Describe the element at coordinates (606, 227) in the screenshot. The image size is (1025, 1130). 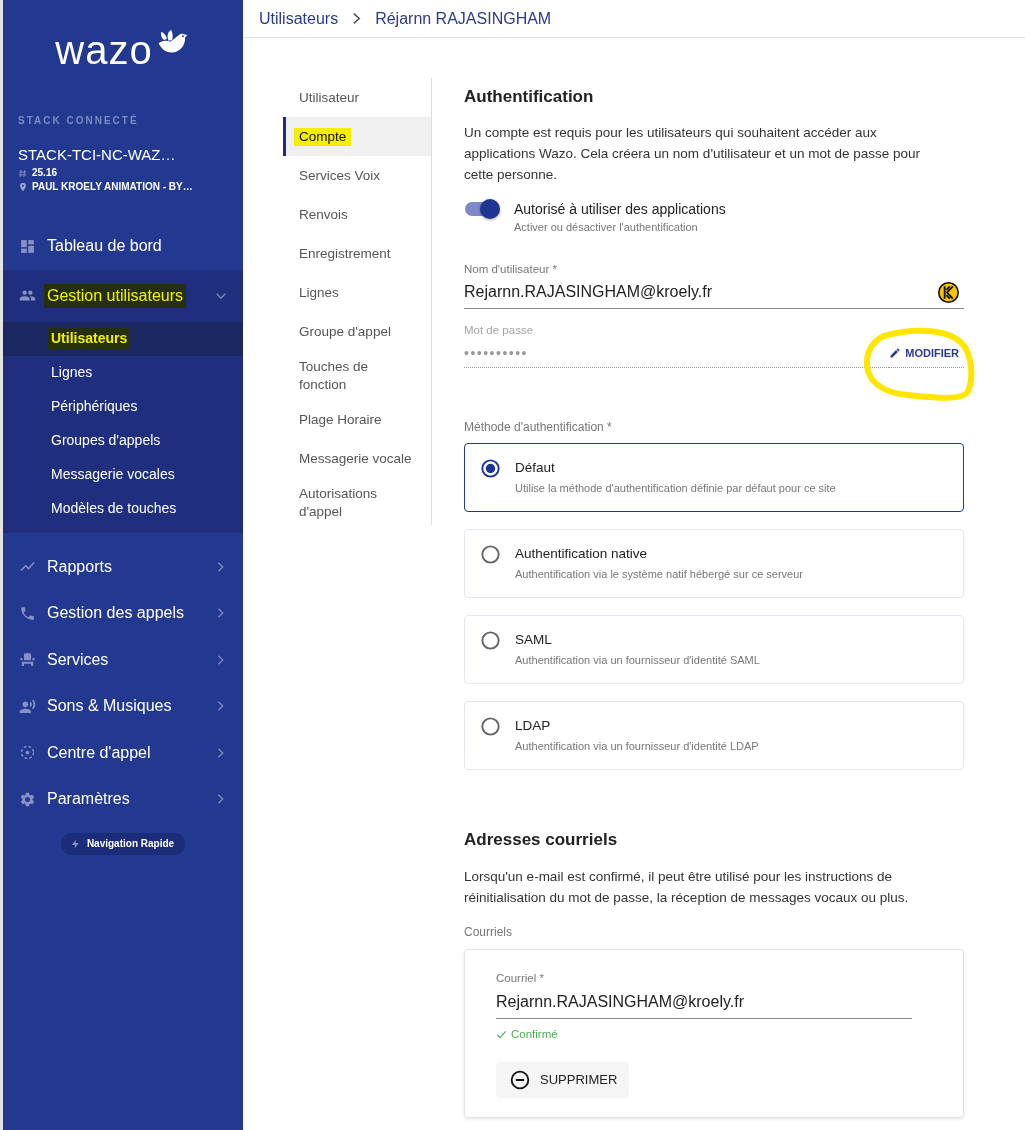
I see `toggle-hint: Activer ou désactiver l'authentification` at that location.